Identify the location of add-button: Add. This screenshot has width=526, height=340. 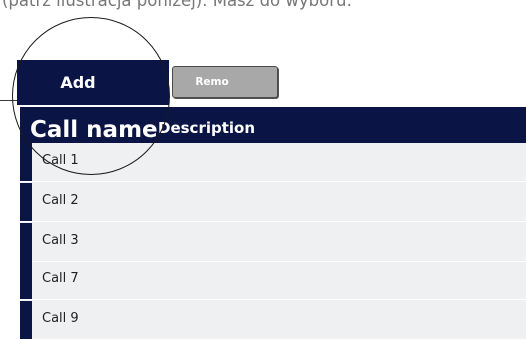
(93, 82).